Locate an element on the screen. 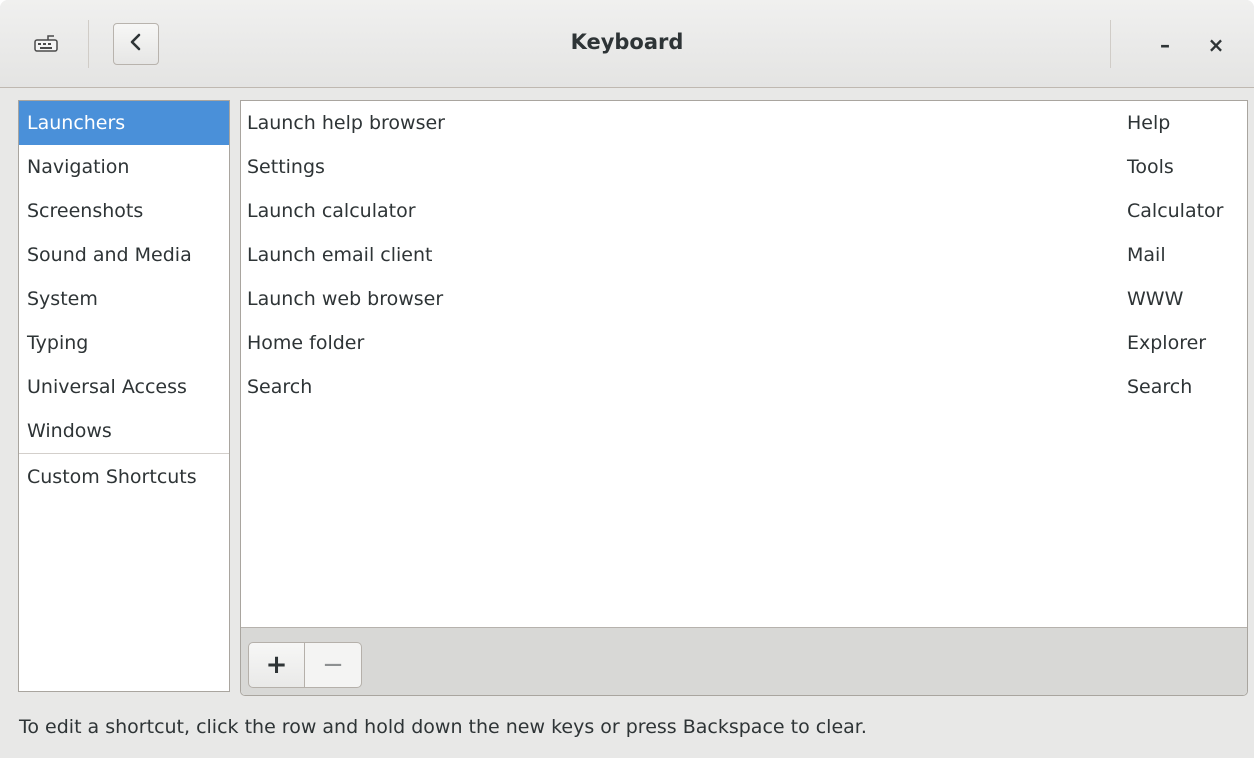 The width and height of the screenshot is (1254, 758). shortcut-accelerator: Calculator is located at coordinates (1175, 211).